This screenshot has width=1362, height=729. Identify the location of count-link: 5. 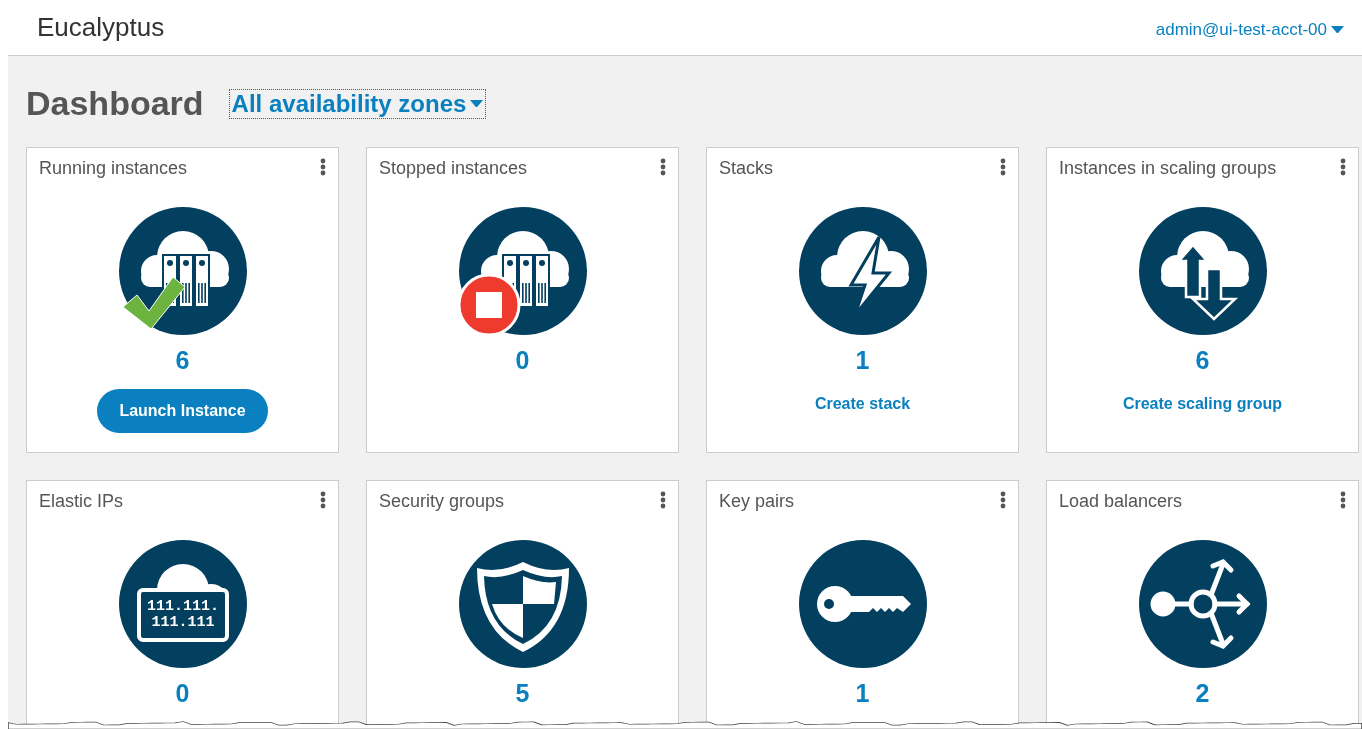
(522, 693).